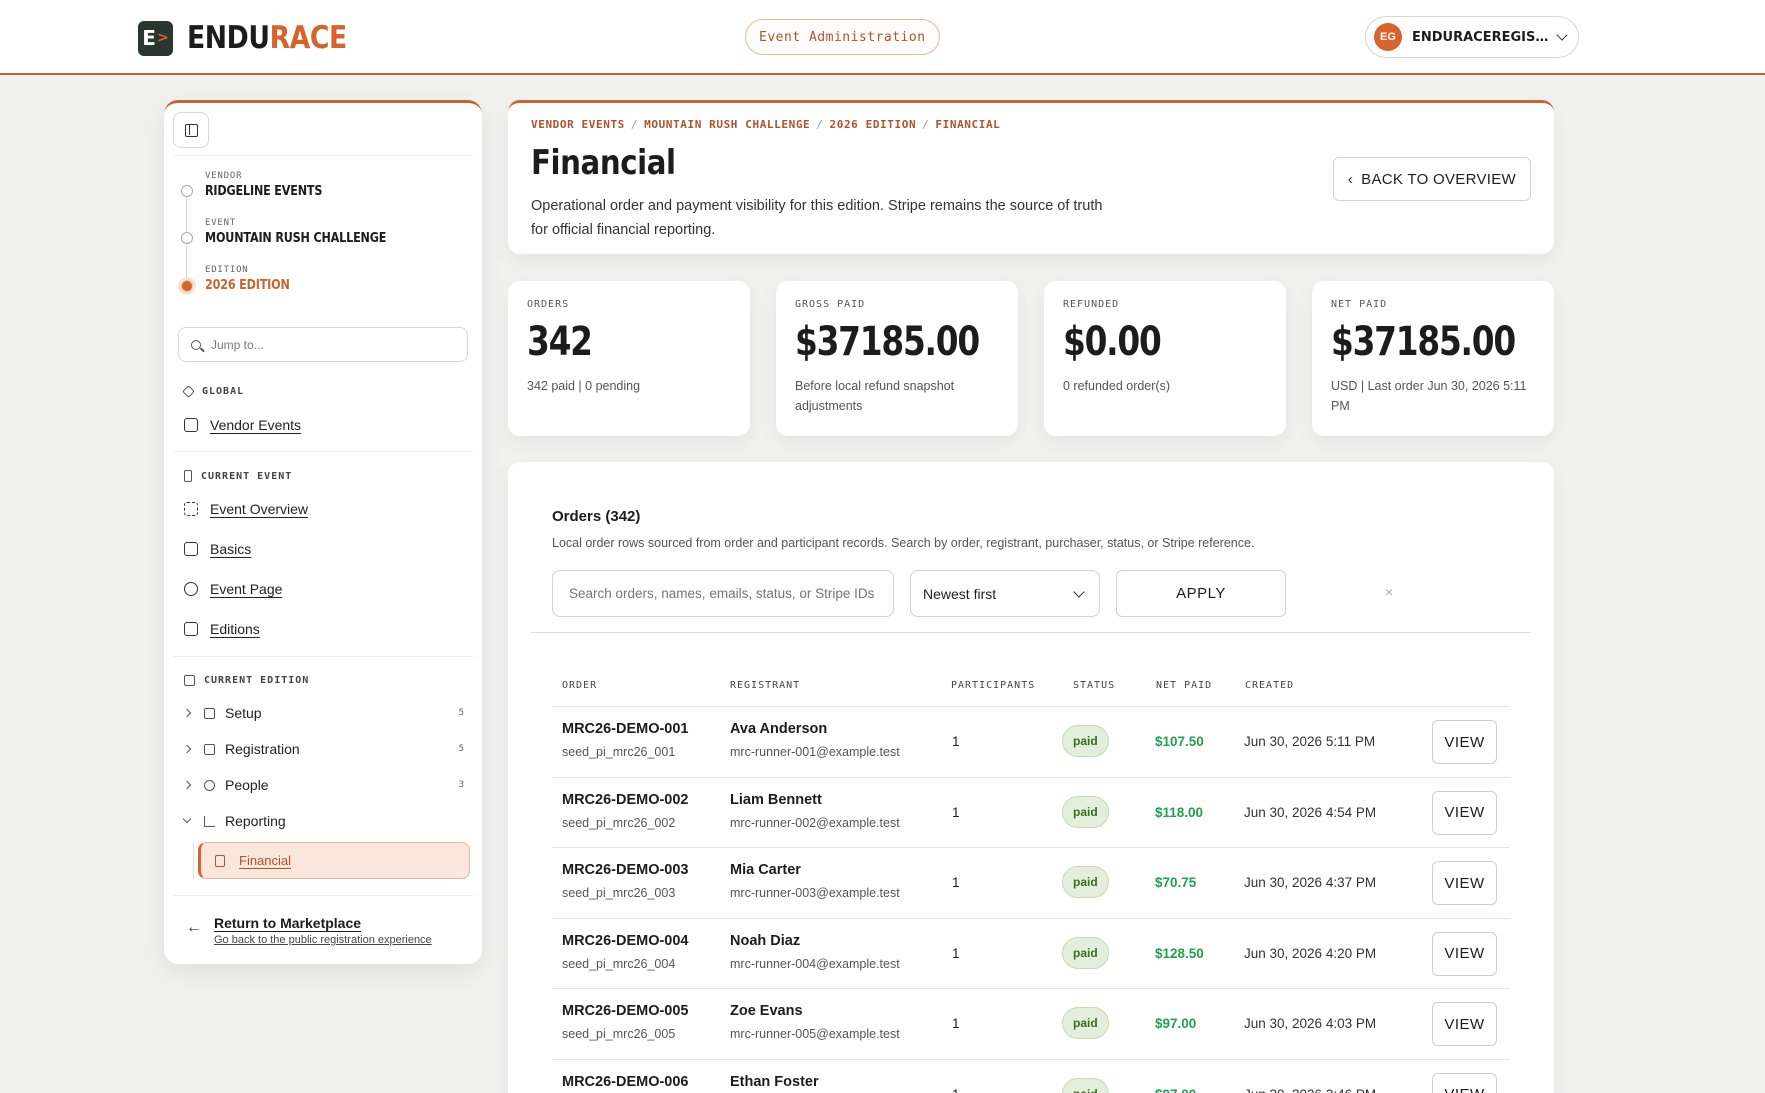 The height and width of the screenshot is (1093, 1765). Describe the element at coordinates (873, 124) in the screenshot. I see `breadcrumb-item: 2026 EDITION` at that location.